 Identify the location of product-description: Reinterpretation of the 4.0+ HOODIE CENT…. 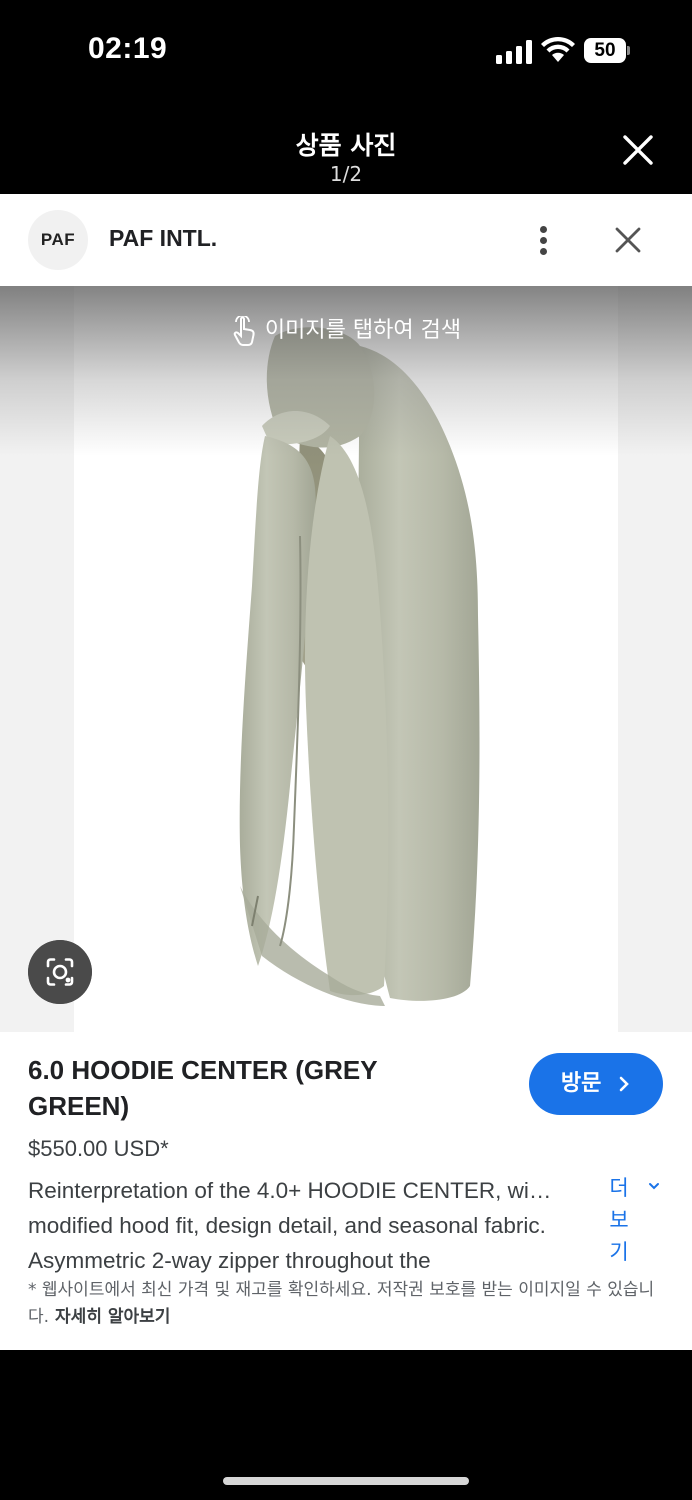
(290, 1225).